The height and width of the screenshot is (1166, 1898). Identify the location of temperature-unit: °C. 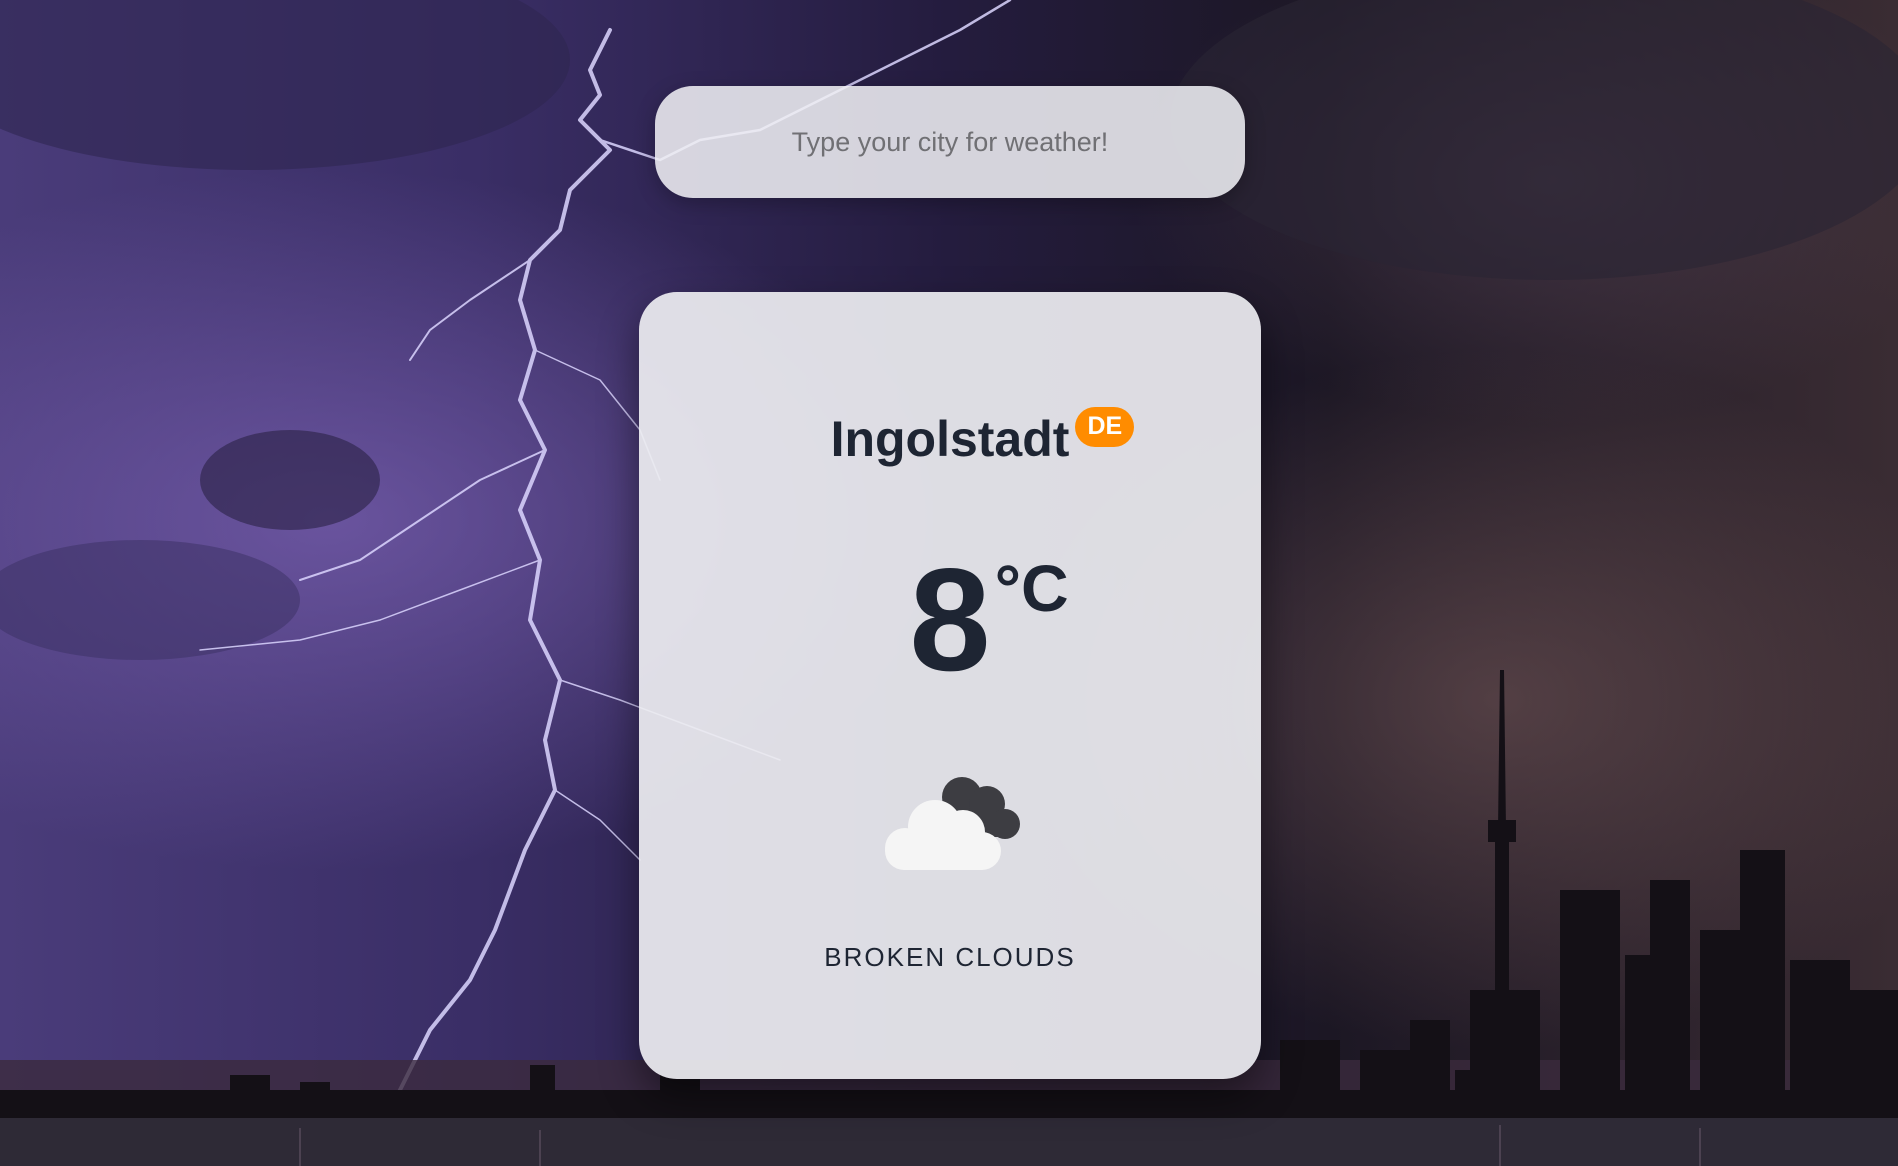
(1031, 588).